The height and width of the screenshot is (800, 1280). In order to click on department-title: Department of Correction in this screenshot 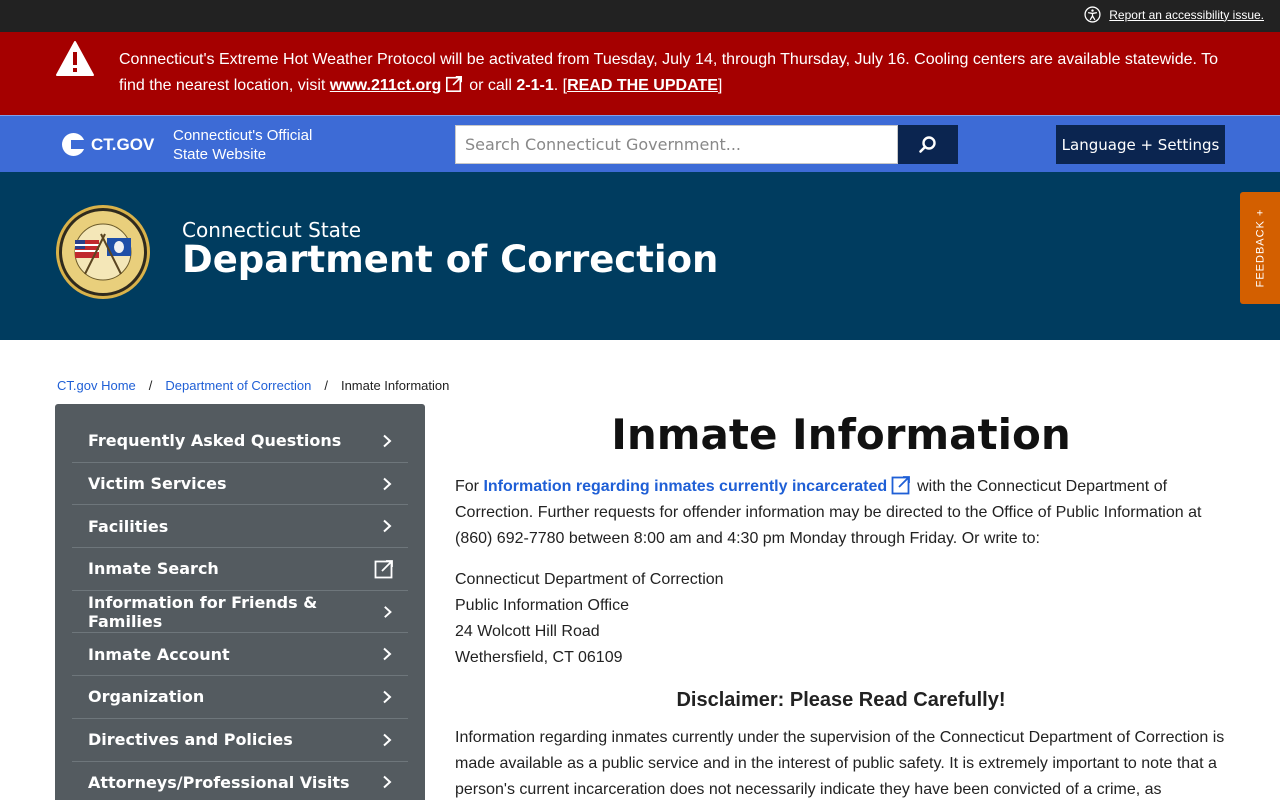, I will do `click(450, 259)`.